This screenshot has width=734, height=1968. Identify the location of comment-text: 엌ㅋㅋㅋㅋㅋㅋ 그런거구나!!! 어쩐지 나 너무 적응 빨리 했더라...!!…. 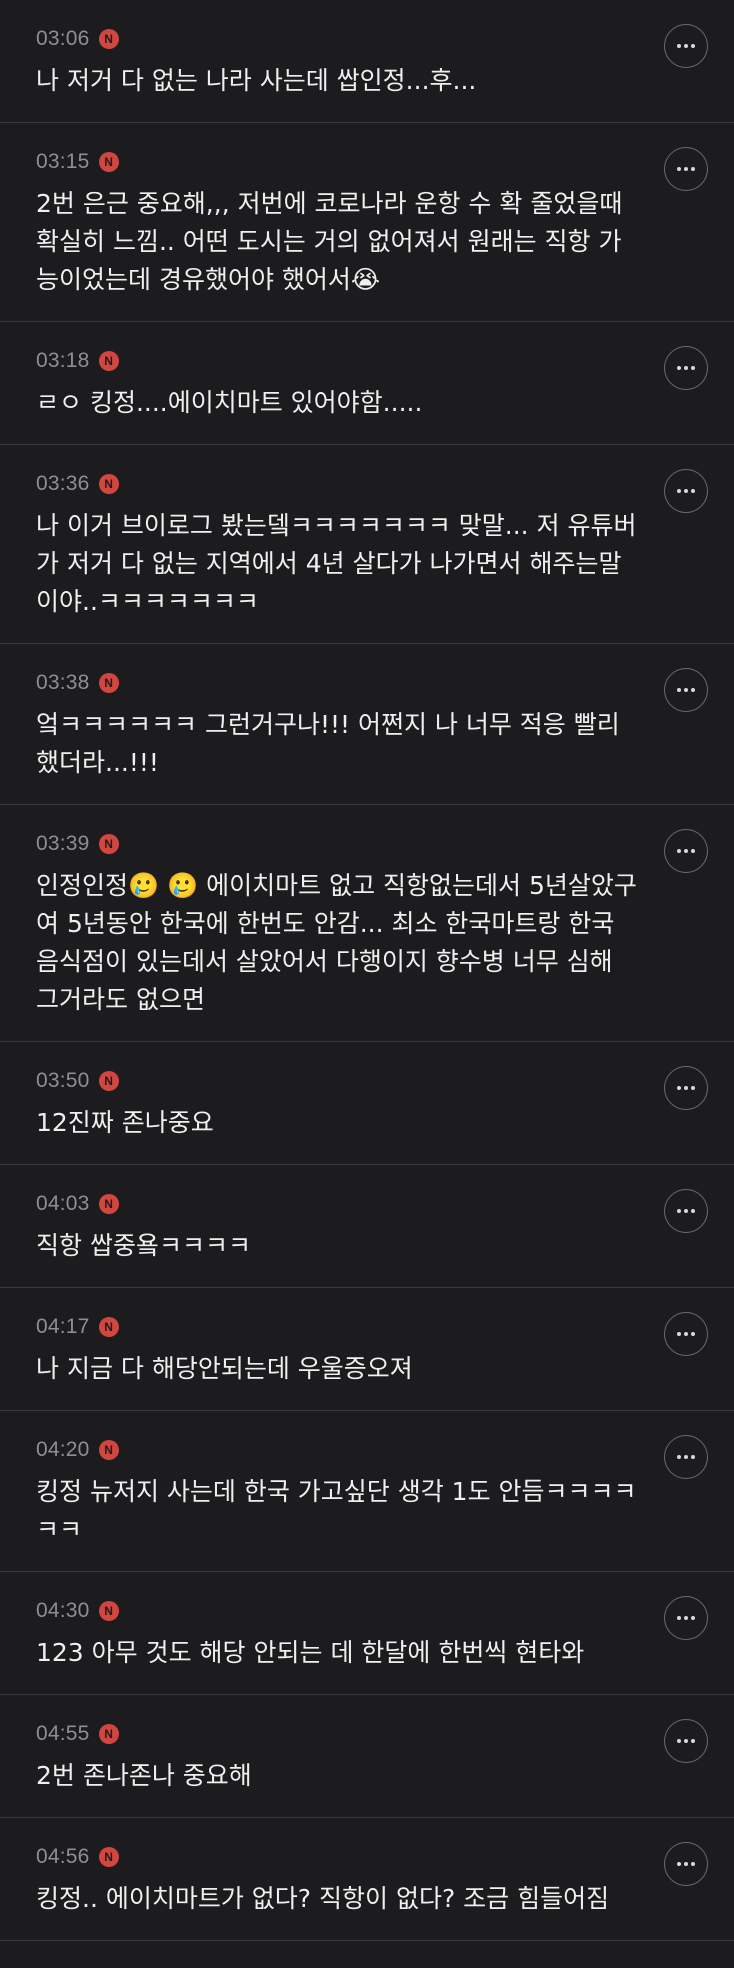
(328, 743).